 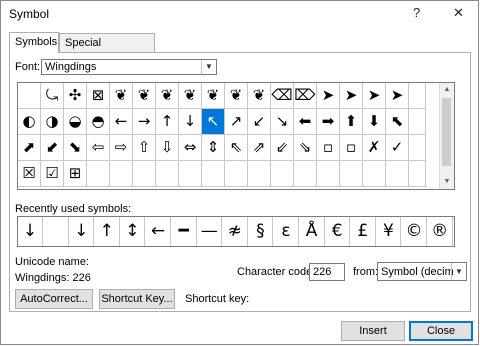 I want to click on symbol-cell: ✣, so click(x=75, y=96).